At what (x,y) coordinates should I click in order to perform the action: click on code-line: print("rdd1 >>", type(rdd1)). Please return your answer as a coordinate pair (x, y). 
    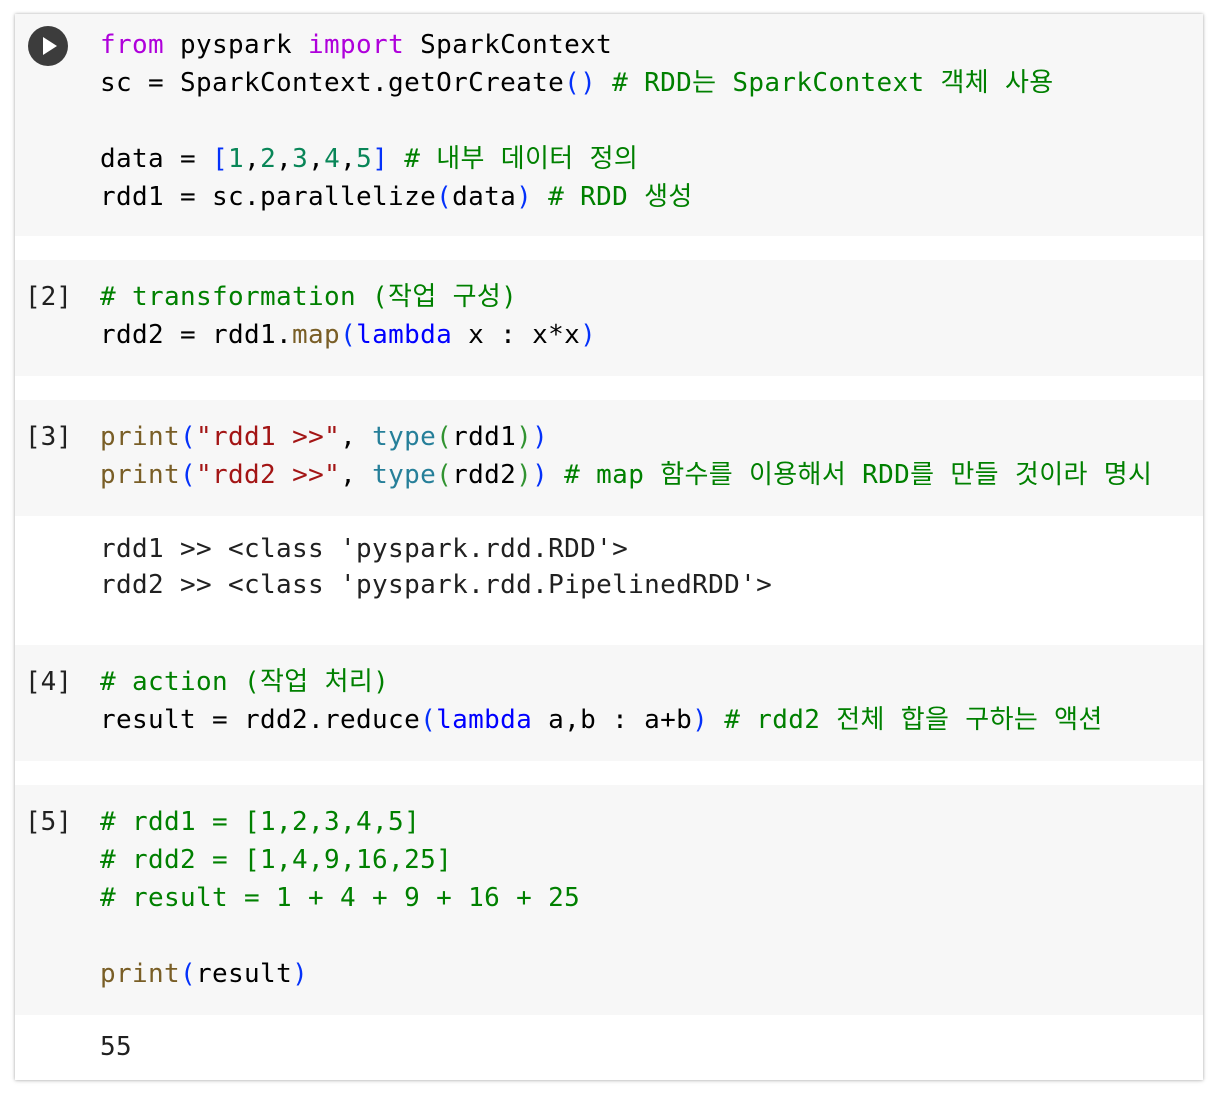
    Looking at the image, I should click on (626, 437).